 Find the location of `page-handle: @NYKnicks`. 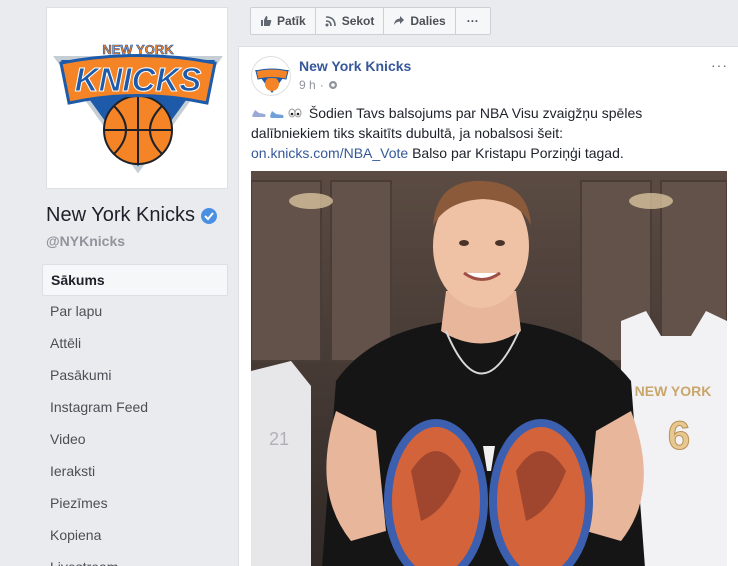

page-handle: @NYKnicks is located at coordinates (85, 241).